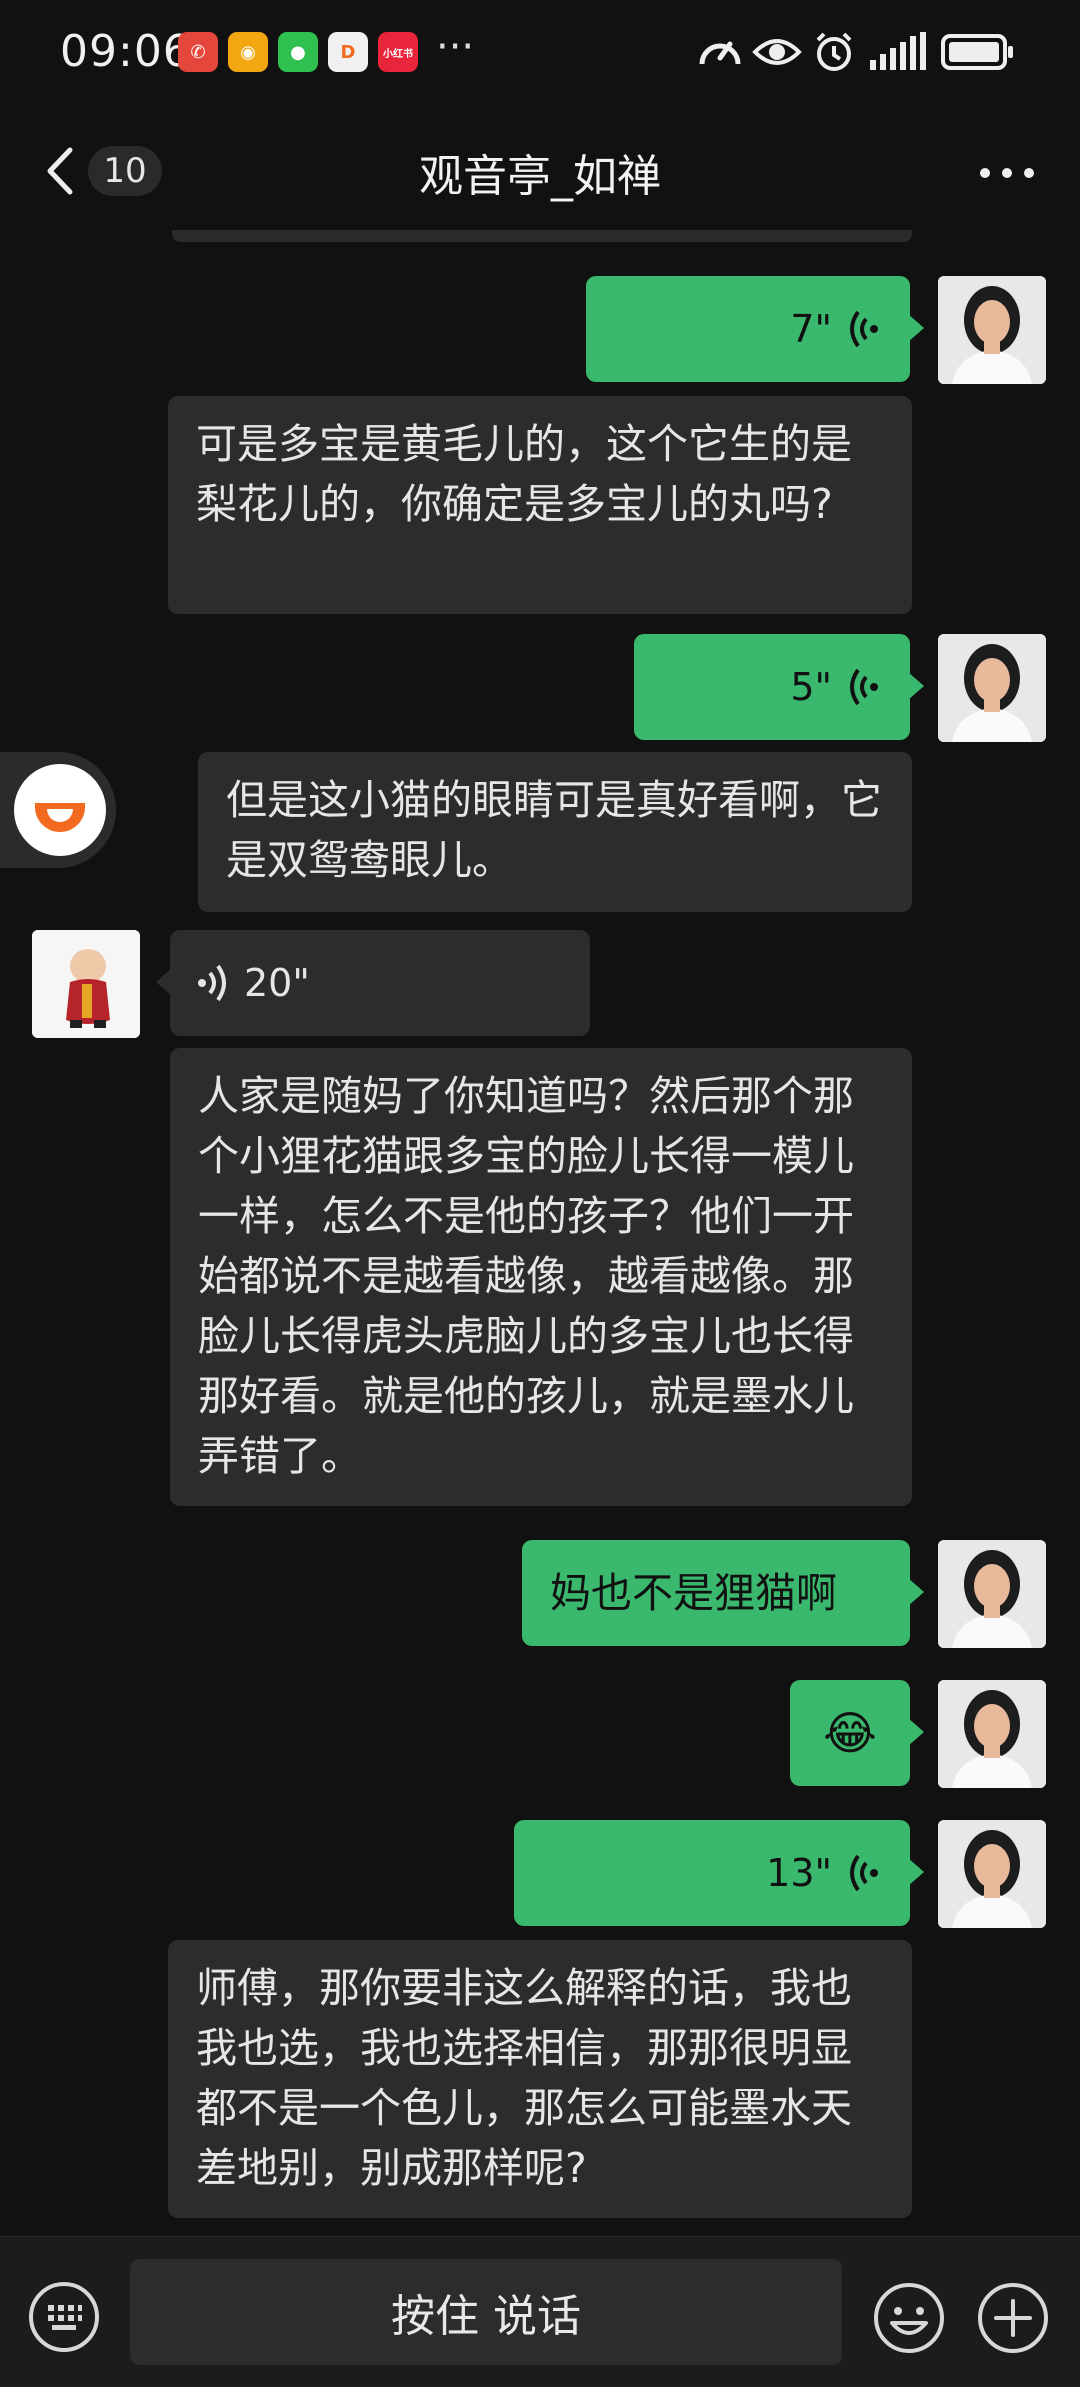  What do you see at coordinates (909, 2318) in the screenshot?
I see `emoji-icon` at bounding box center [909, 2318].